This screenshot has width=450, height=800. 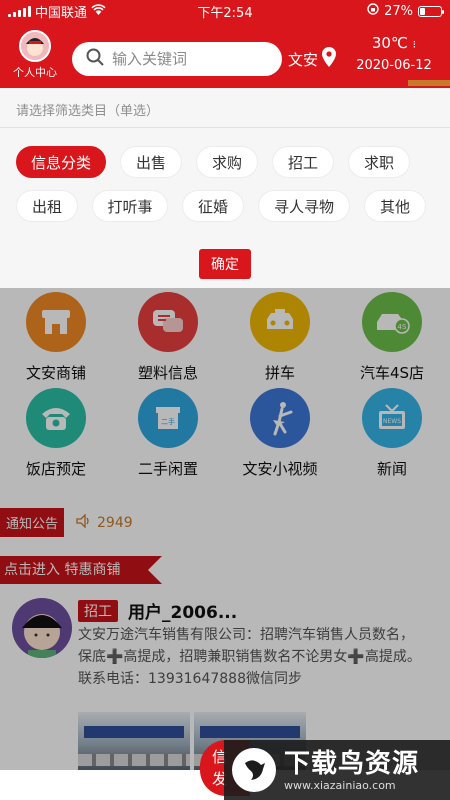 I want to click on weather-temperature: 30℃ ⁝, so click(x=394, y=43).